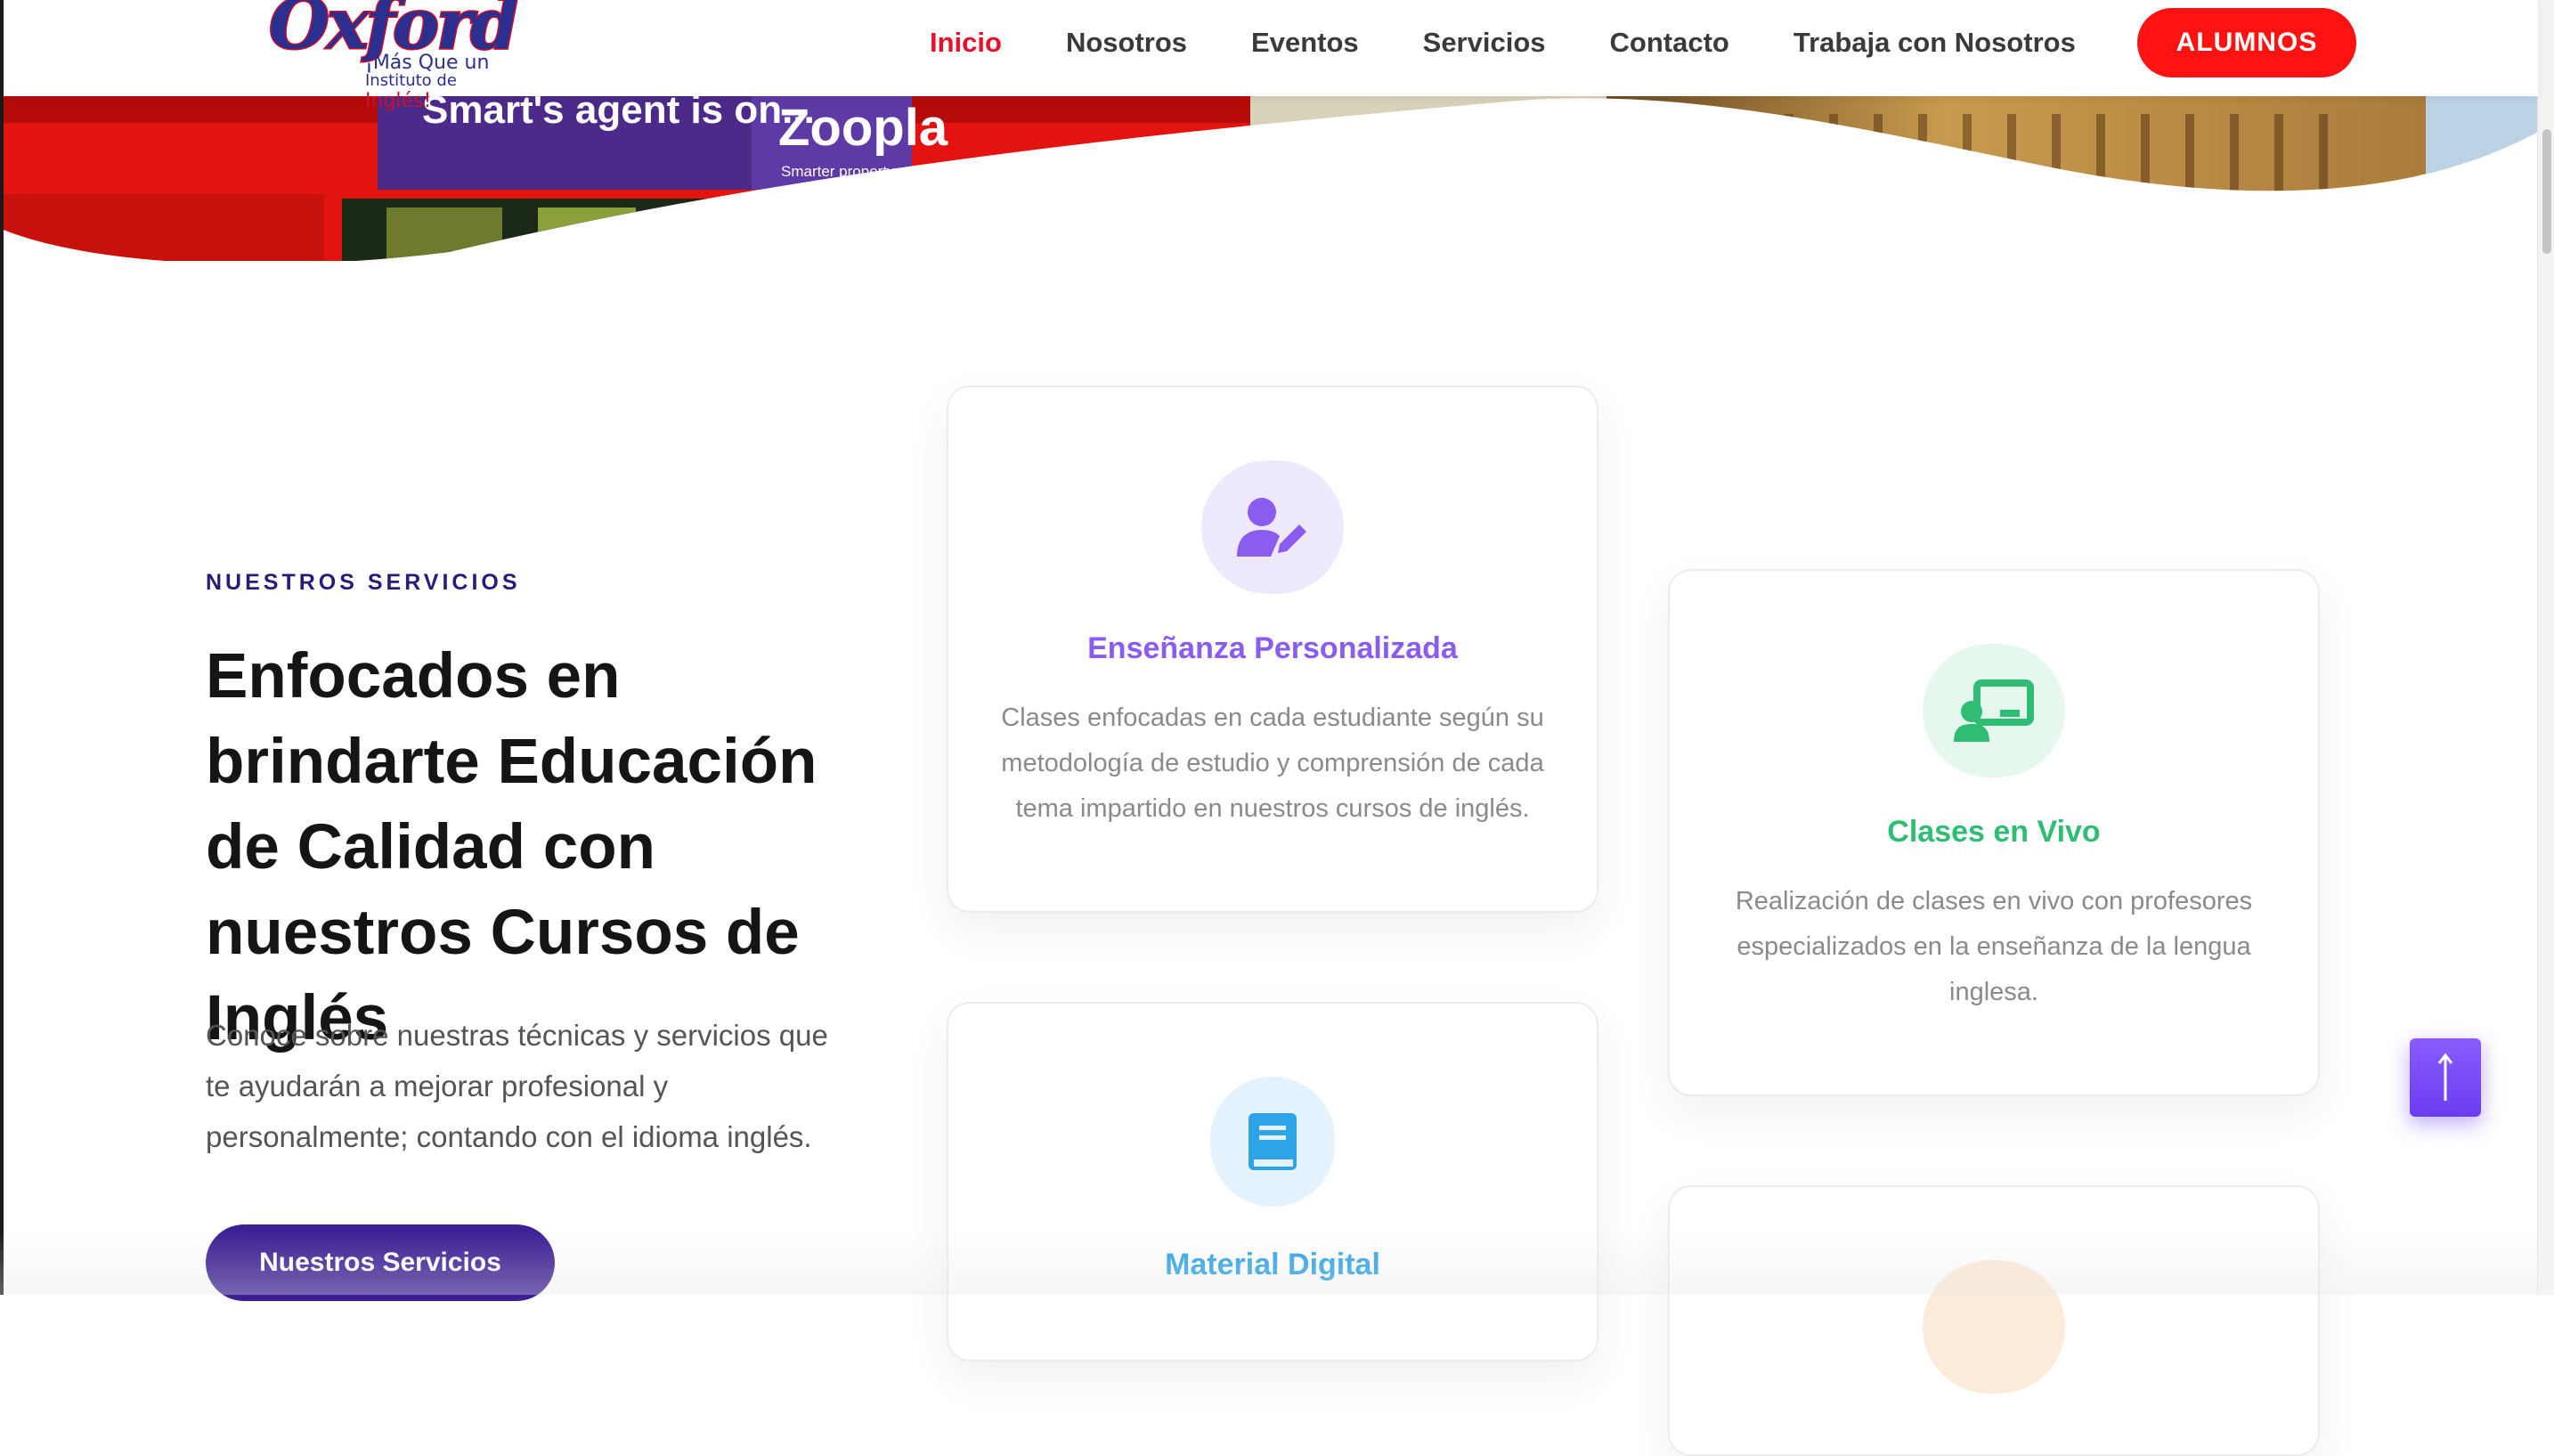 This screenshot has height=1456, width=2554. Describe the element at coordinates (2546, 191) in the screenshot. I see `scrollbar-thumb` at that location.